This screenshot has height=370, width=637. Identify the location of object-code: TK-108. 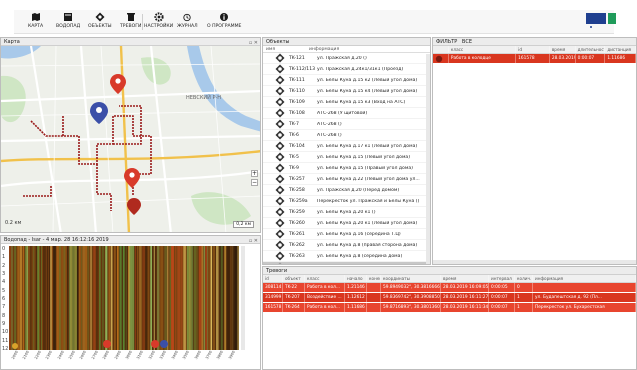
(297, 113).